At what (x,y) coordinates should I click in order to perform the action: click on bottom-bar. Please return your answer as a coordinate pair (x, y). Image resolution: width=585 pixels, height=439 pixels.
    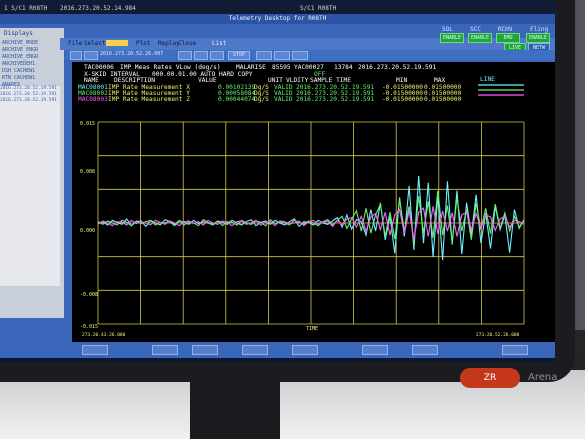
    Looking at the image, I should click on (313, 350).